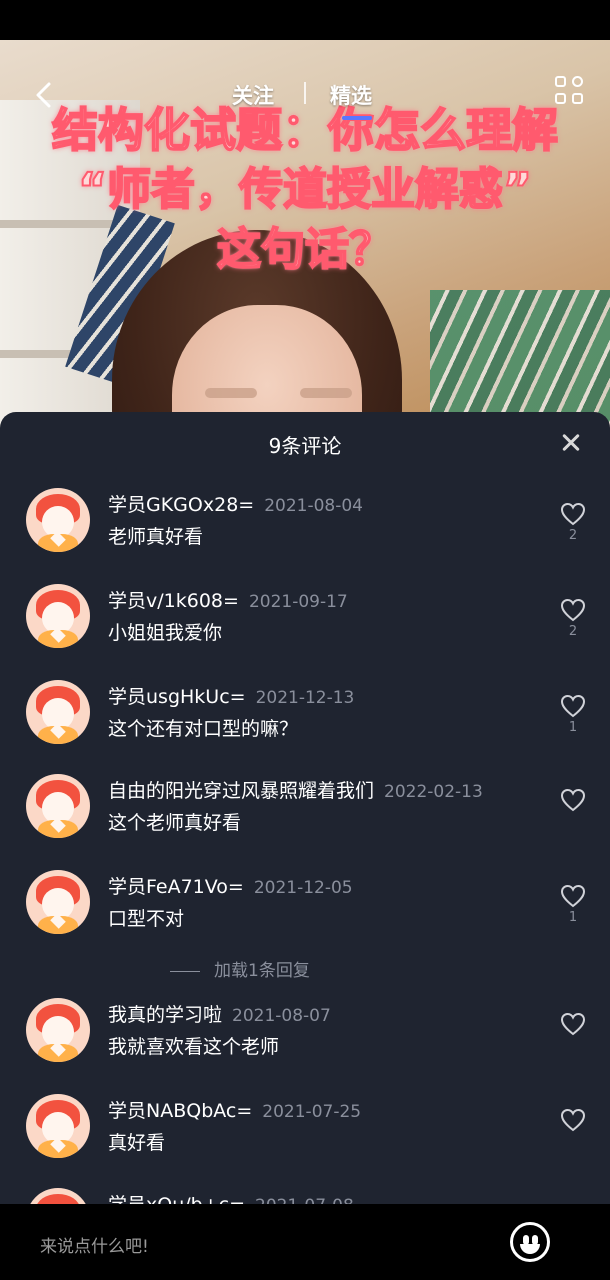 The height and width of the screenshot is (1280, 610). Describe the element at coordinates (305, 1134) in the screenshot. I see `comment-item: 学员NABQbAc= 2021-07-25 真好看` at that location.